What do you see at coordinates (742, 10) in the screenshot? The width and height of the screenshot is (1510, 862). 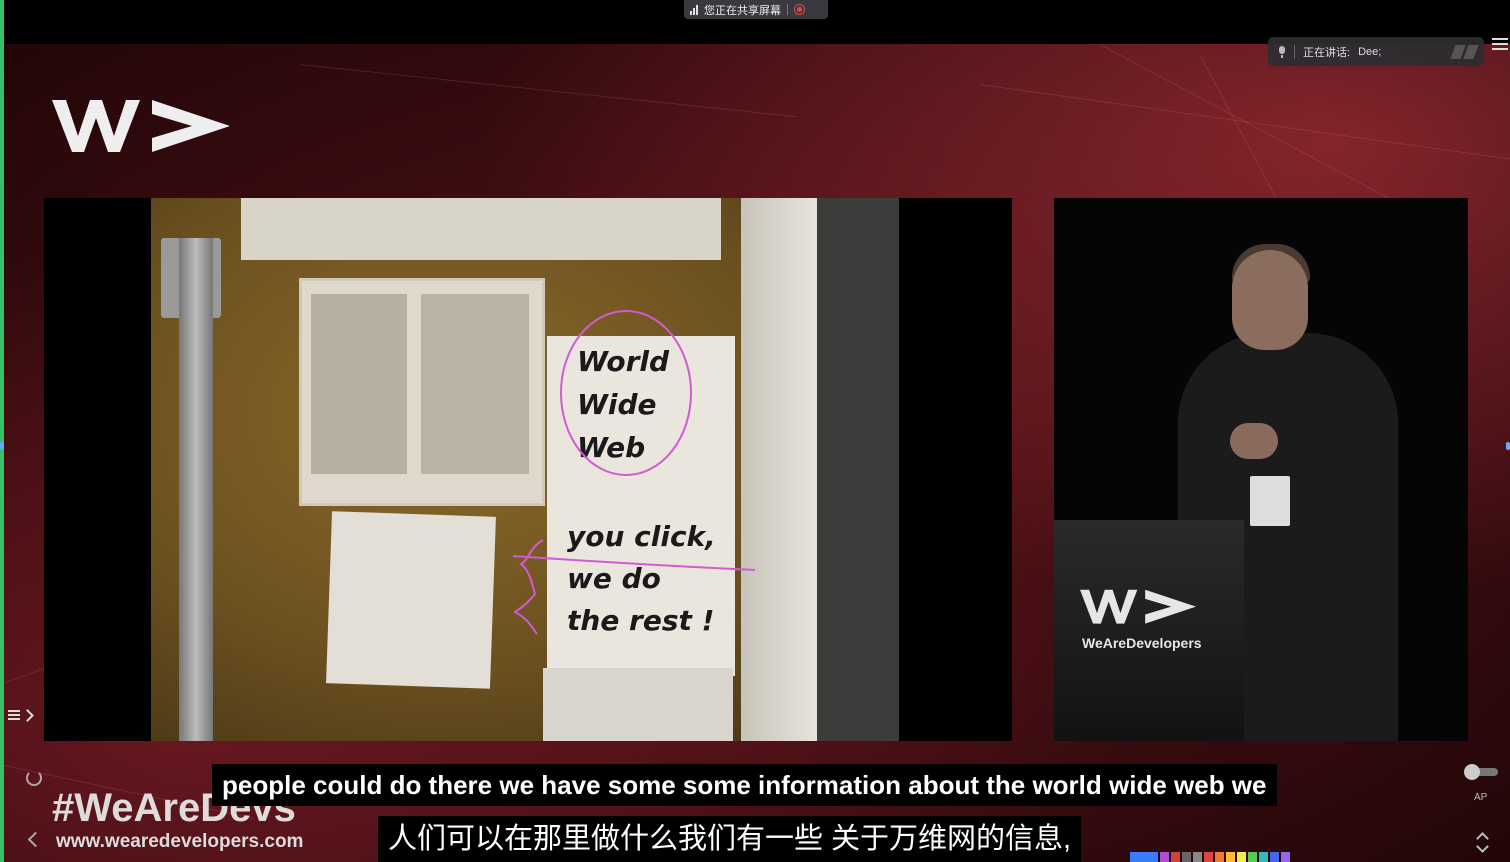 I see `share-status-label: 您正在共享屏幕` at bounding box center [742, 10].